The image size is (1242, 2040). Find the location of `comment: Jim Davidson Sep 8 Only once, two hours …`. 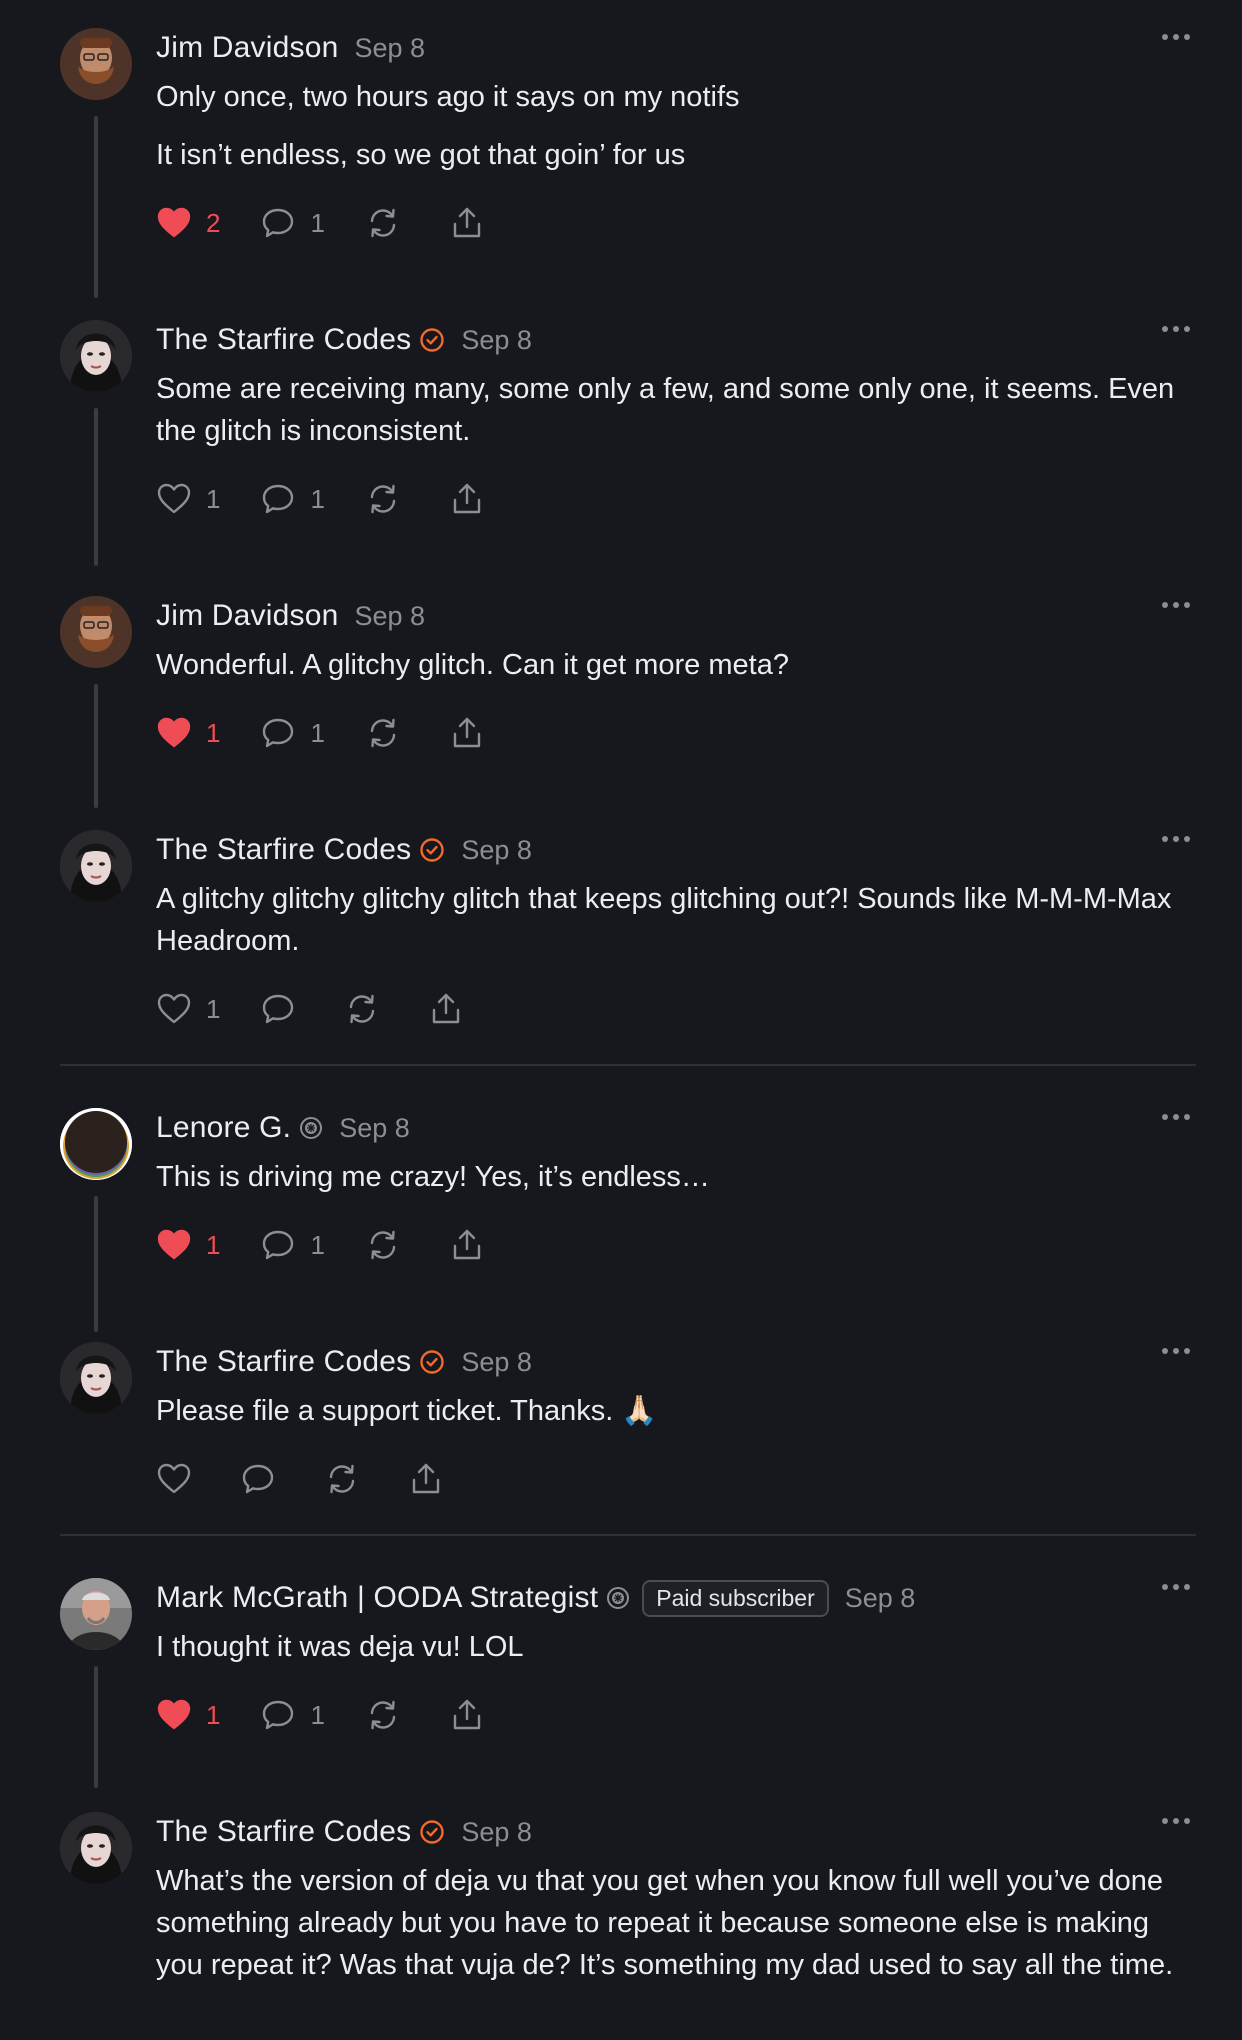

comment: Jim Davidson Sep 8 Only once, two hours … is located at coordinates (621, 149).